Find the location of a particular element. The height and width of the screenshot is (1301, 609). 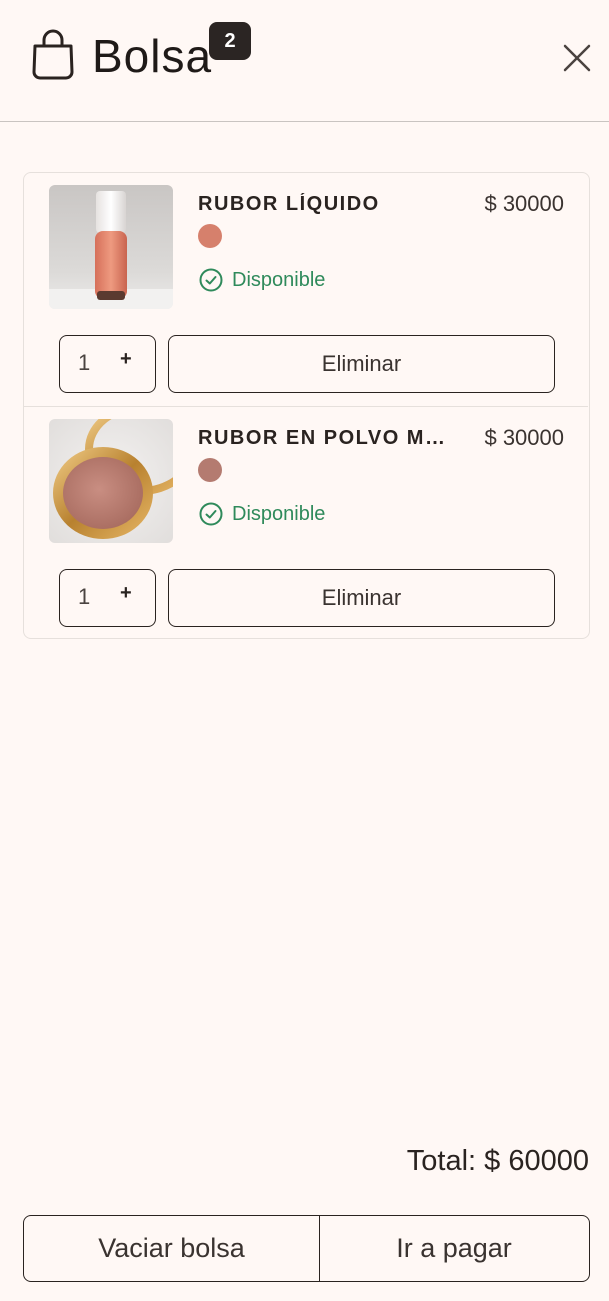

checkout-button: Ir a pagar is located at coordinates (454, 1248).